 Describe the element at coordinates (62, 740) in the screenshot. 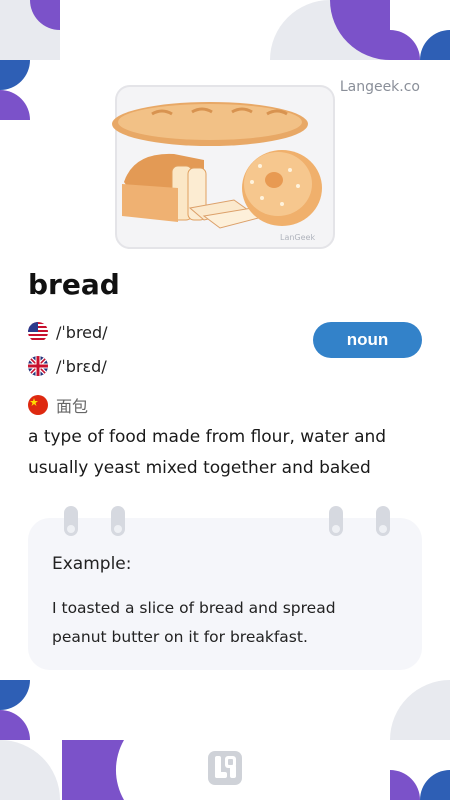

I see `bottom-left-decoration` at that location.